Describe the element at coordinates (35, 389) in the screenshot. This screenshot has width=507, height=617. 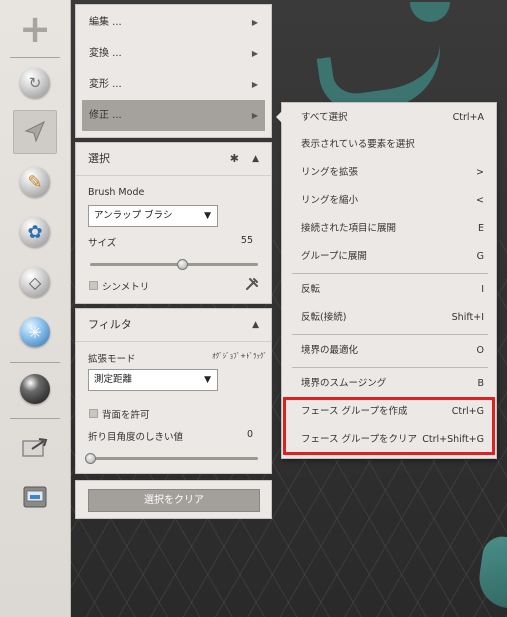
I see `shaders-icon` at that location.